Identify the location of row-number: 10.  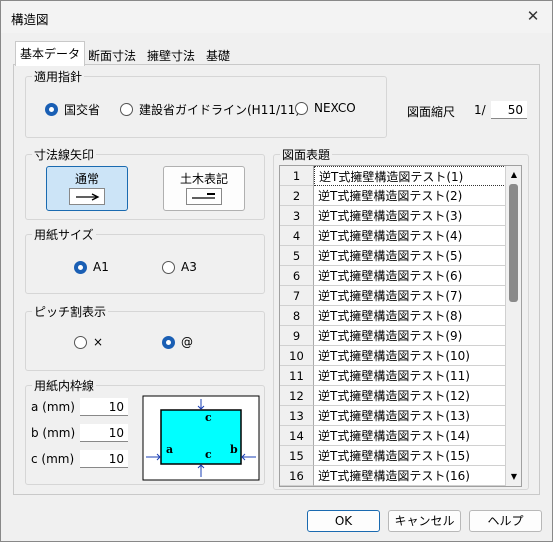
(297, 356).